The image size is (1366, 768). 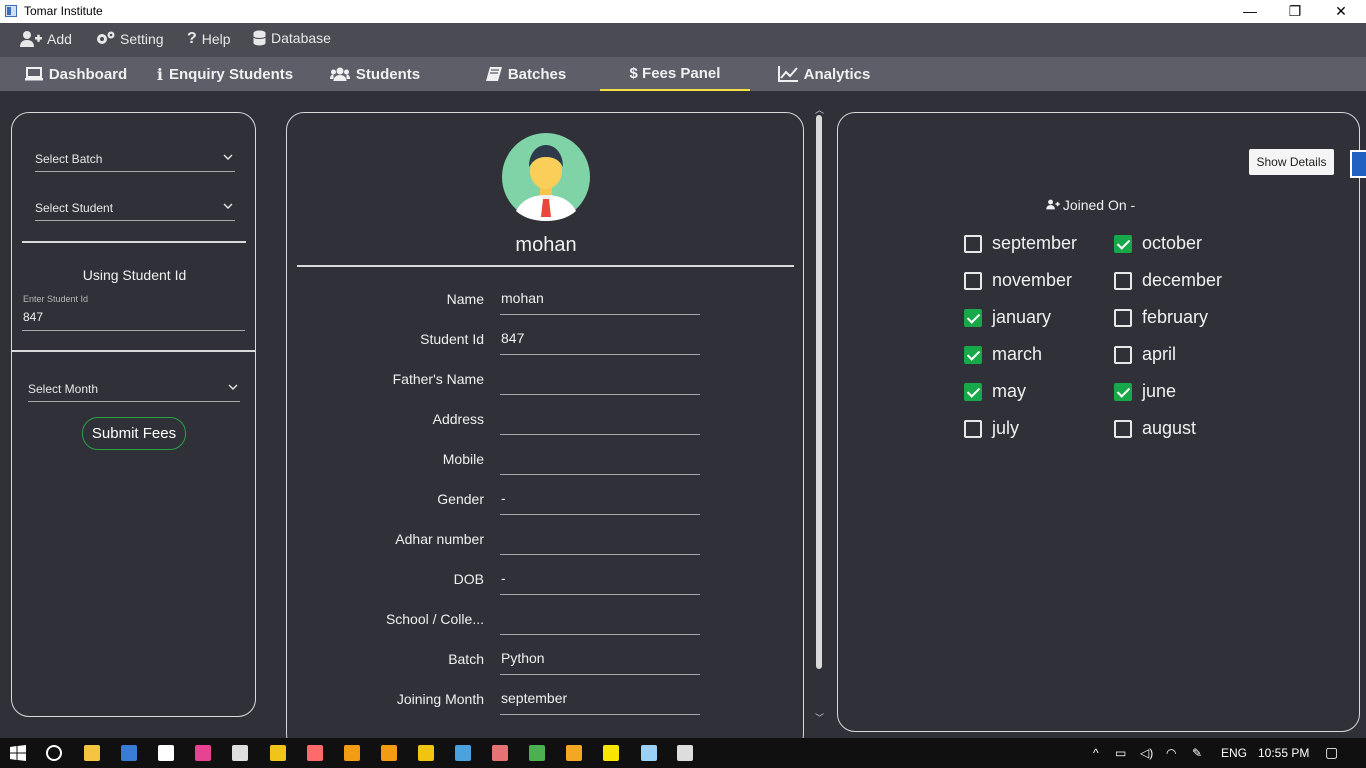 What do you see at coordinates (203, 753) in the screenshot?
I see `paint-icon` at bounding box center [203, 753].